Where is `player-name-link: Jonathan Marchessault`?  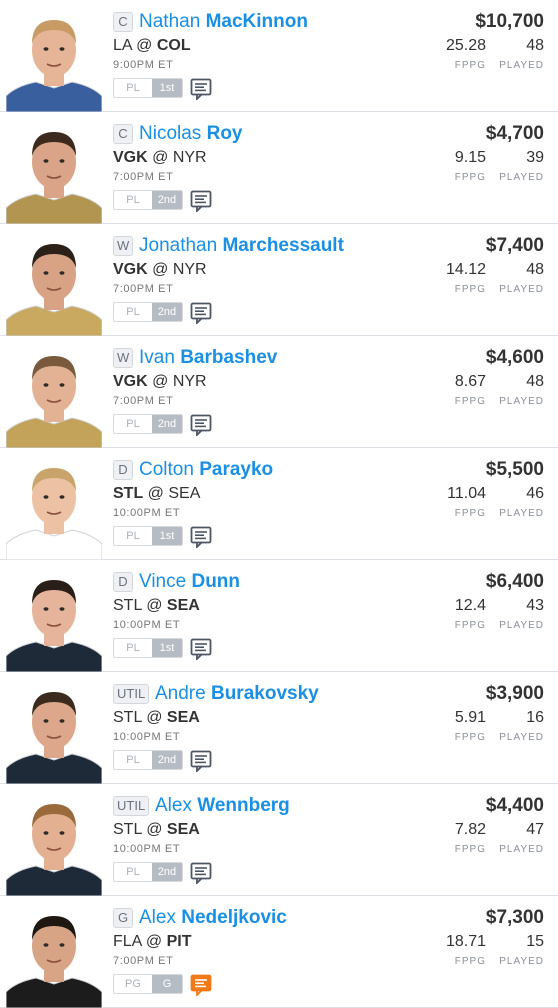 player-name-link: Jonathan Marchessault is located at coordinates (241, 246).